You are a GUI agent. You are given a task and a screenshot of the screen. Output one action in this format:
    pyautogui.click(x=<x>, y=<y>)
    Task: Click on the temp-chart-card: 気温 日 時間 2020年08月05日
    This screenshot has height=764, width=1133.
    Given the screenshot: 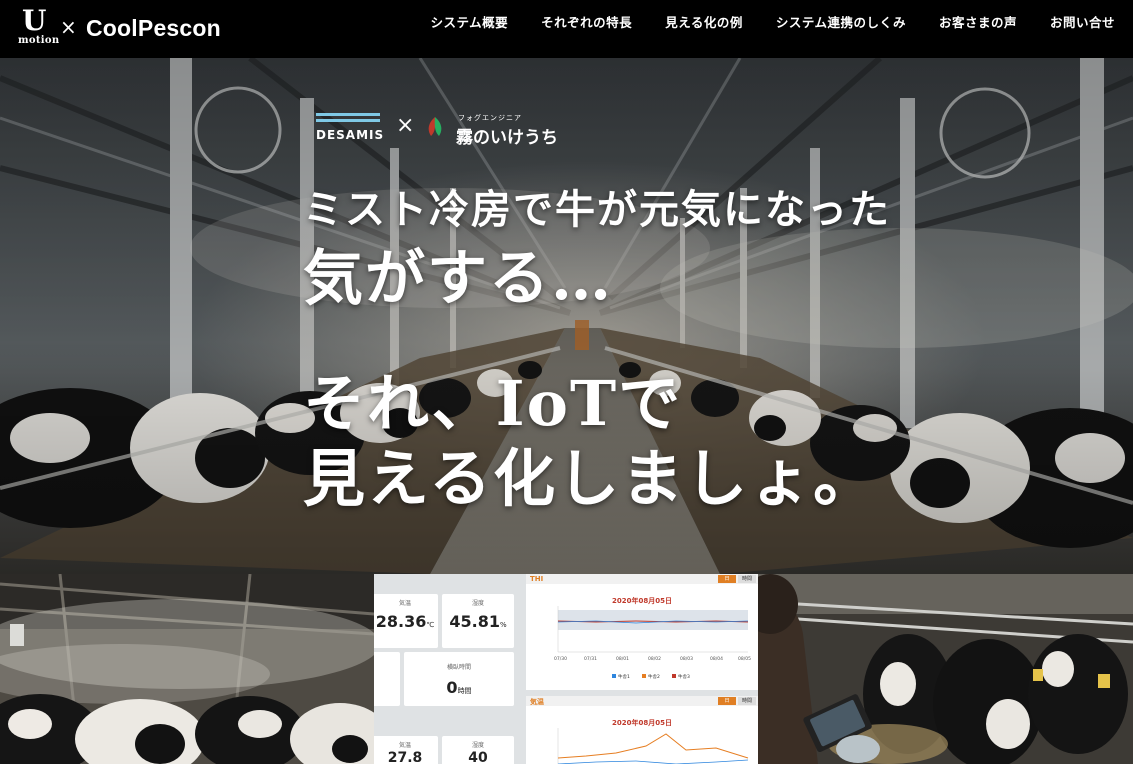 What is the action you would take?
    pyautogui.click(x=642, y=730)
    